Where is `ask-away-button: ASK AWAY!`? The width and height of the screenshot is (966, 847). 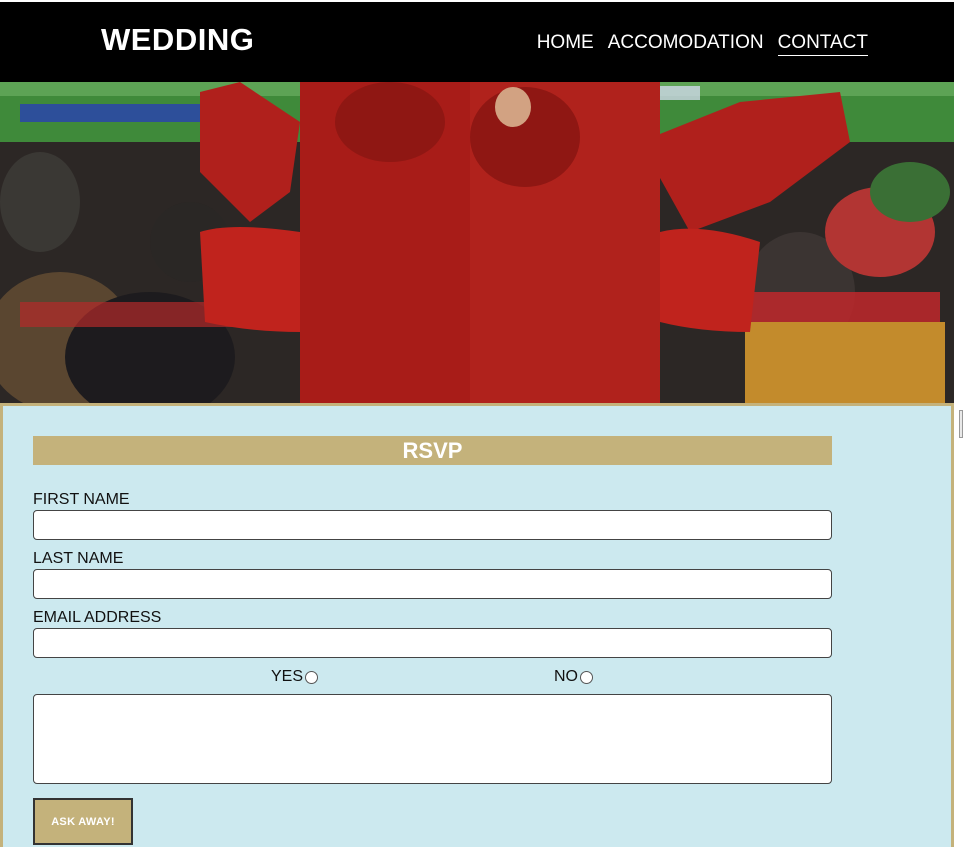
ask-away-button: ASK AWAY! is located at coordinates (83, 821).